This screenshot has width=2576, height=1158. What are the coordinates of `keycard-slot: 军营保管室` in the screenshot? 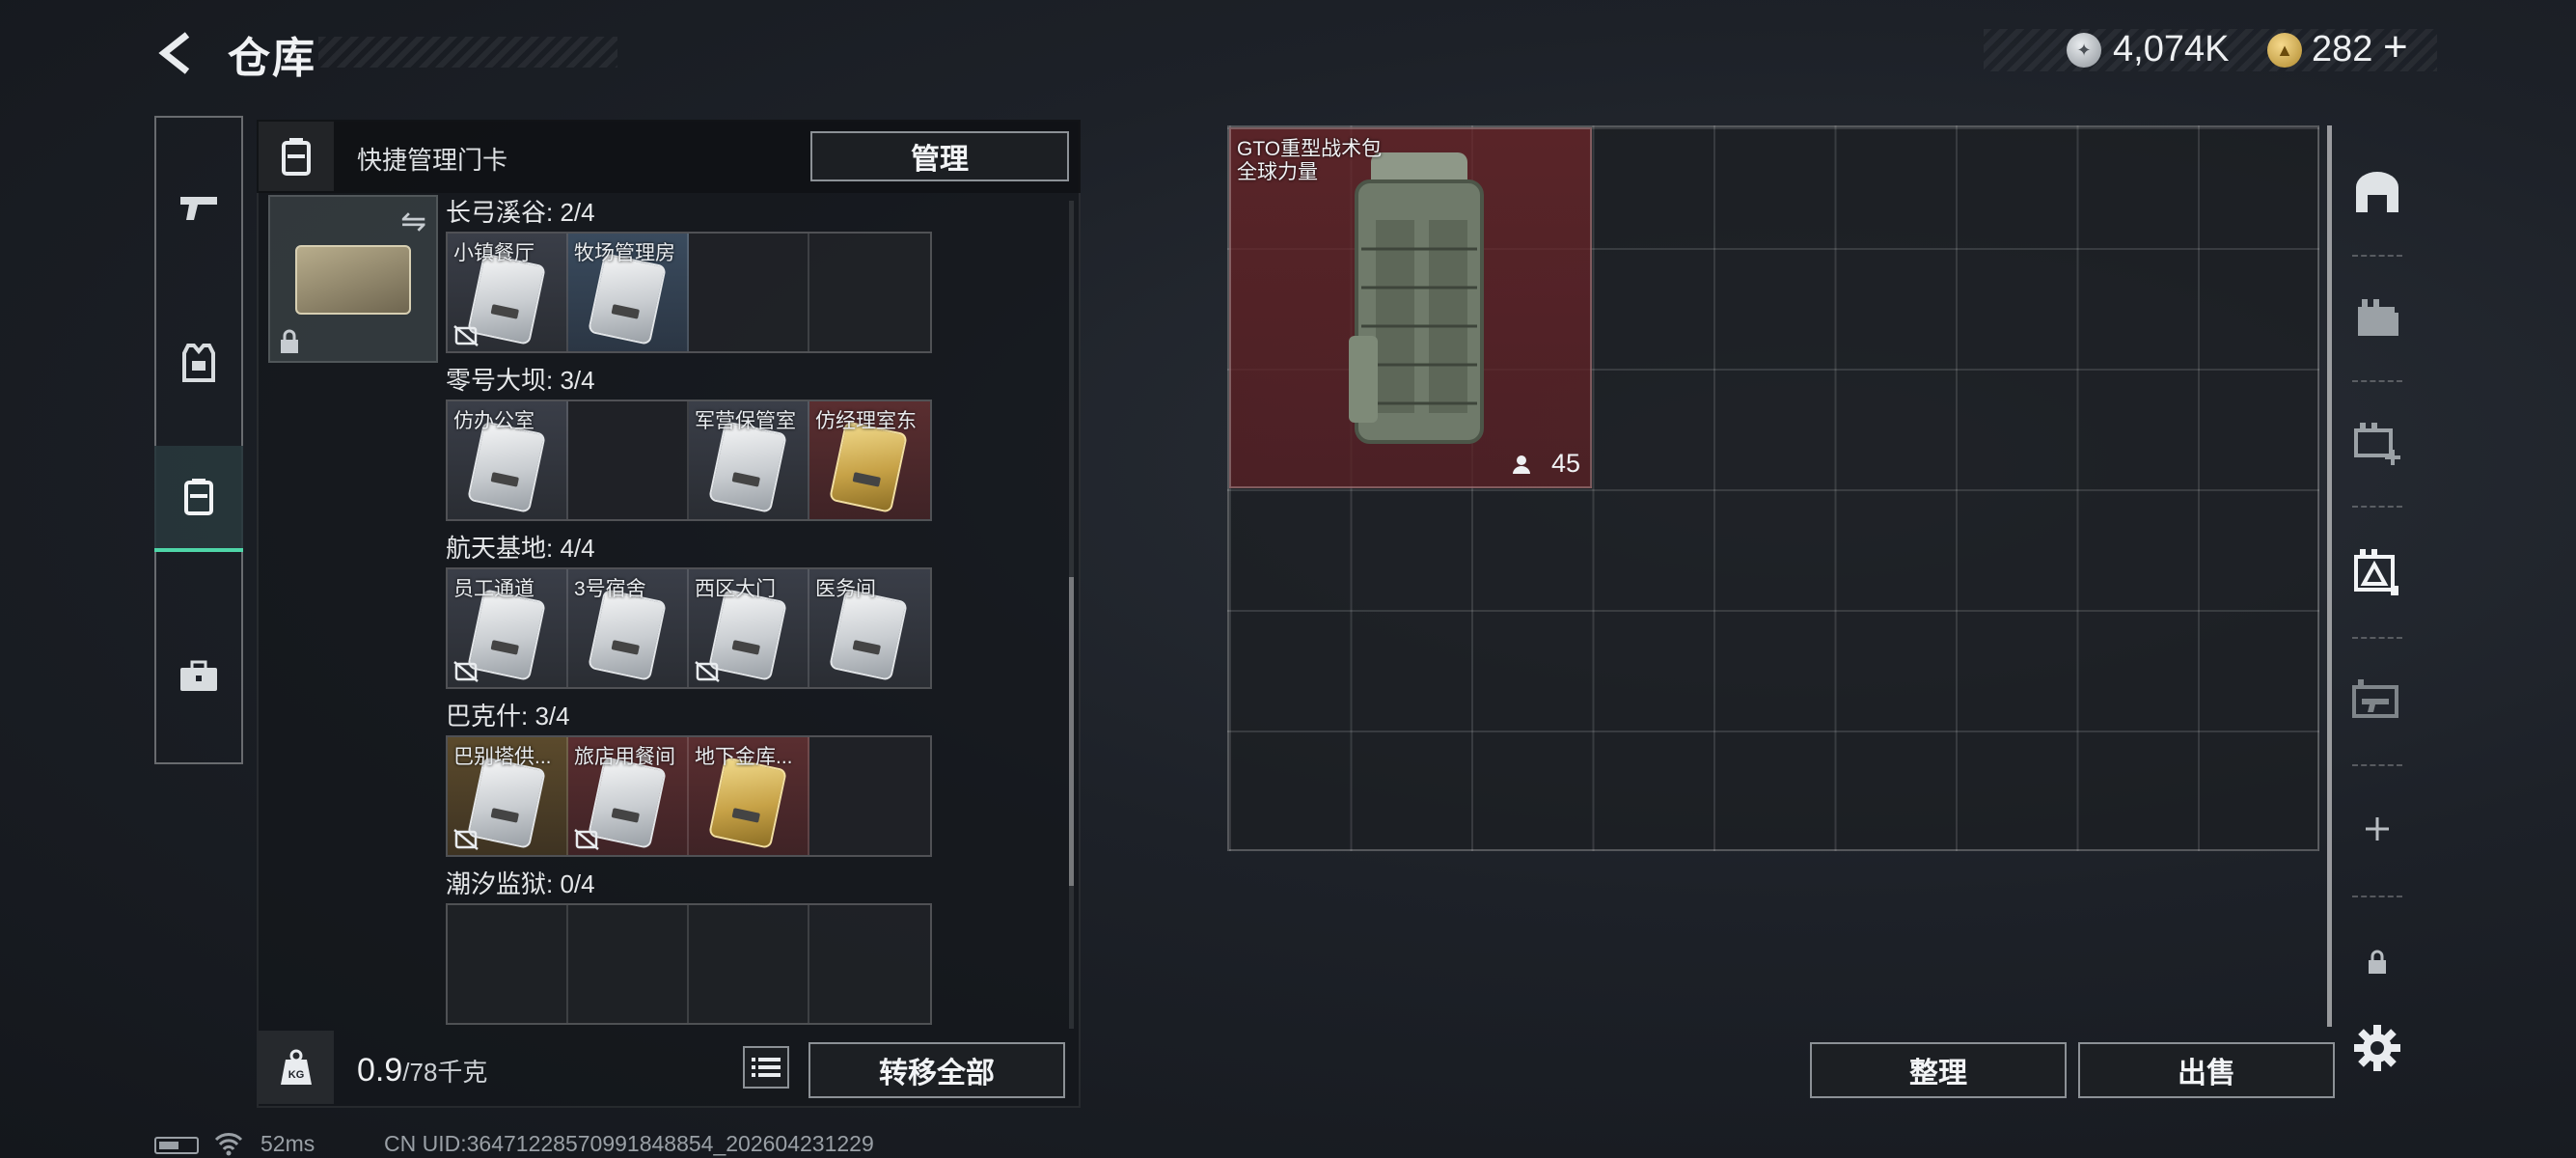 It's located at (749, 460).